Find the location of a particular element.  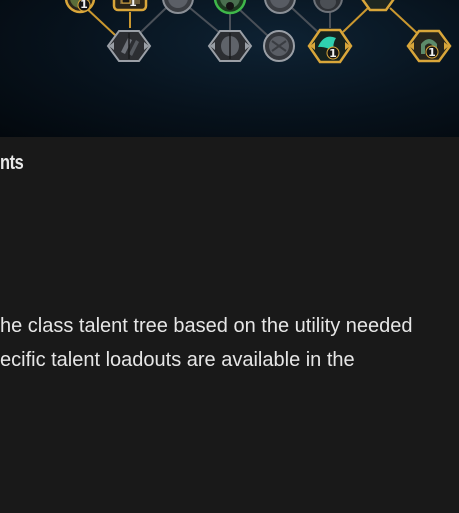

talent-node-teal-choice: 1 is located at coordinates (330, 46).